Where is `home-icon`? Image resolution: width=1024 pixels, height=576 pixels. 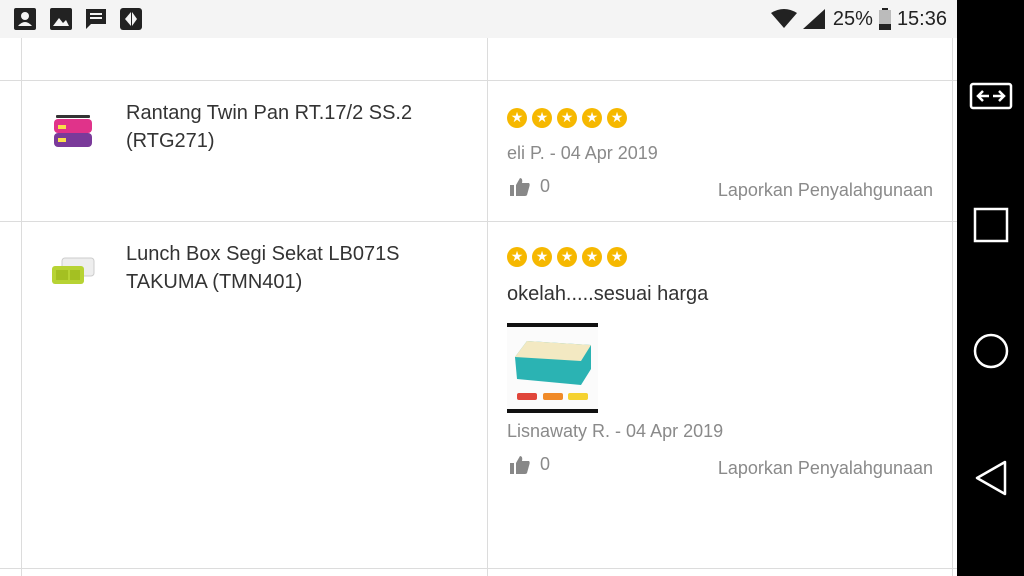
home-icon is located at coordinates (990, 351).